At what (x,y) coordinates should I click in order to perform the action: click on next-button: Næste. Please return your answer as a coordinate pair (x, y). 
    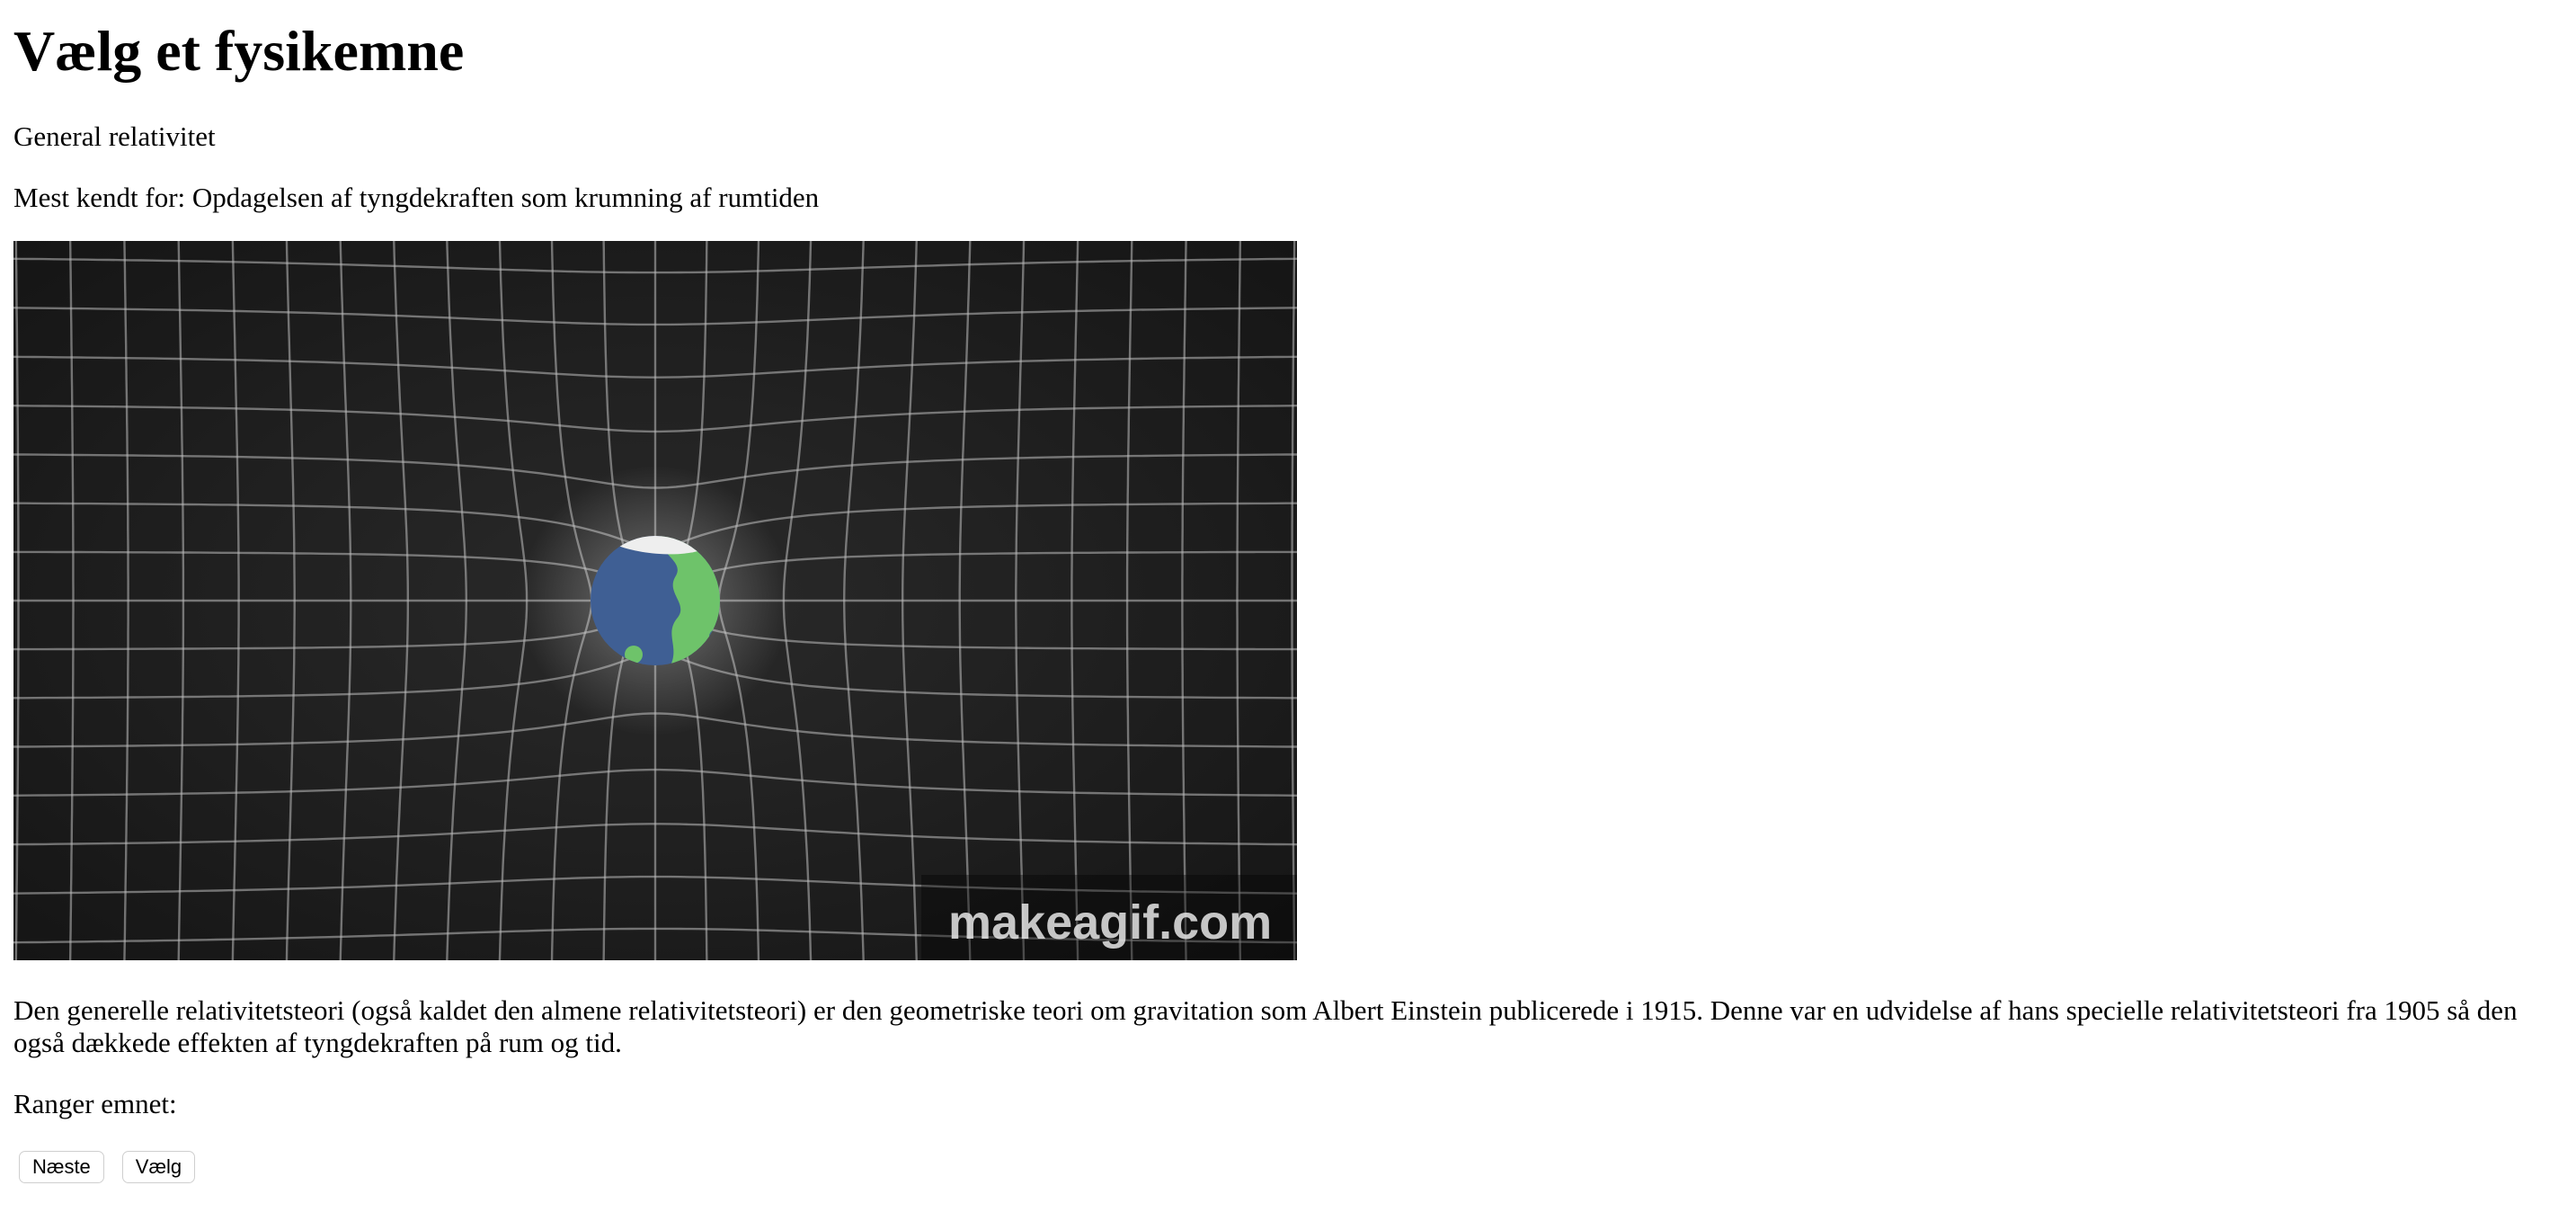
    Looking at the image, I should click on (61, 1167).